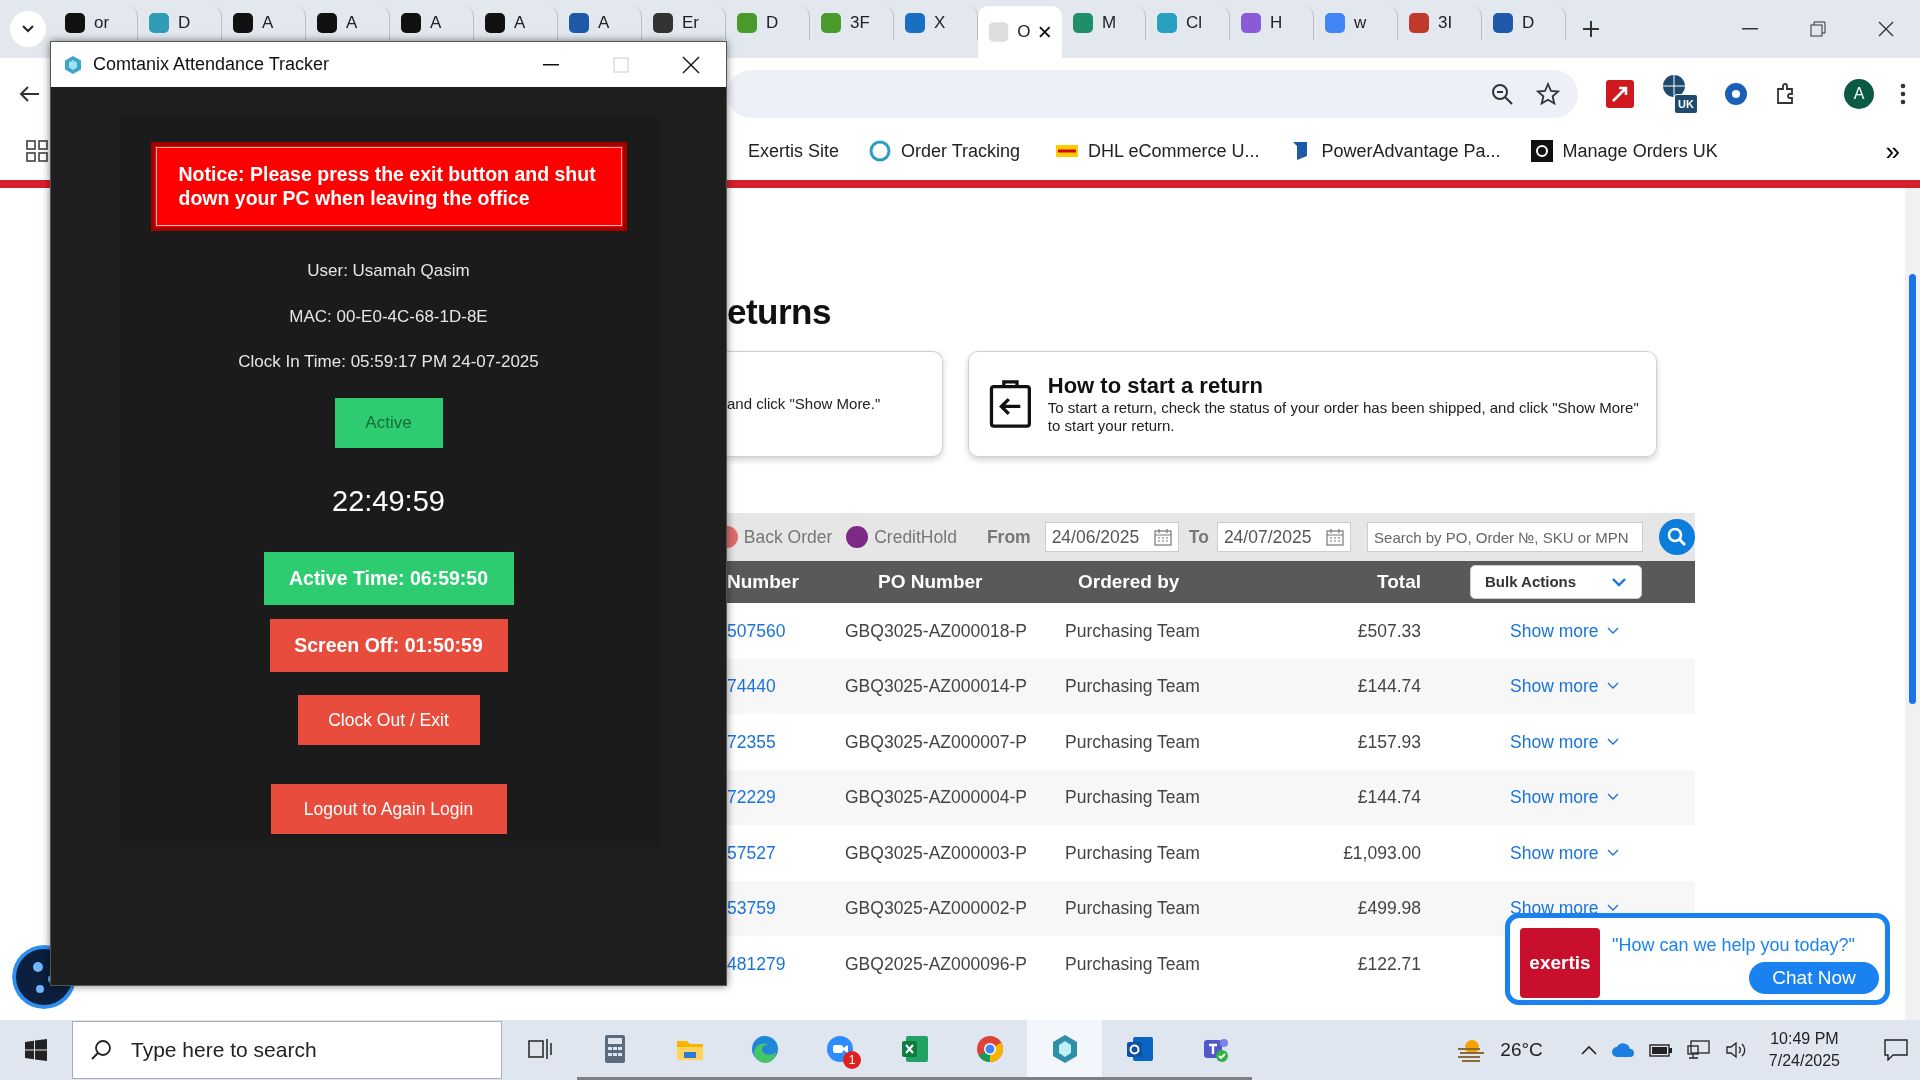 This screenshot has width=1920, height=1080. I want to click on order-number-link: 74440, so click(751, 686).